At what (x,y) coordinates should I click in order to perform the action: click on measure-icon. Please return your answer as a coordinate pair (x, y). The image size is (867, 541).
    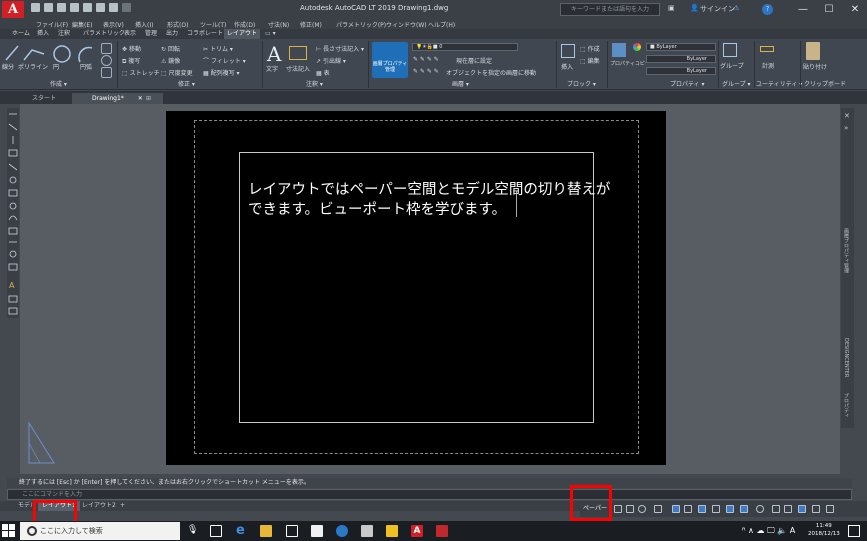
    Looking at the image, I should click on (767, 49).